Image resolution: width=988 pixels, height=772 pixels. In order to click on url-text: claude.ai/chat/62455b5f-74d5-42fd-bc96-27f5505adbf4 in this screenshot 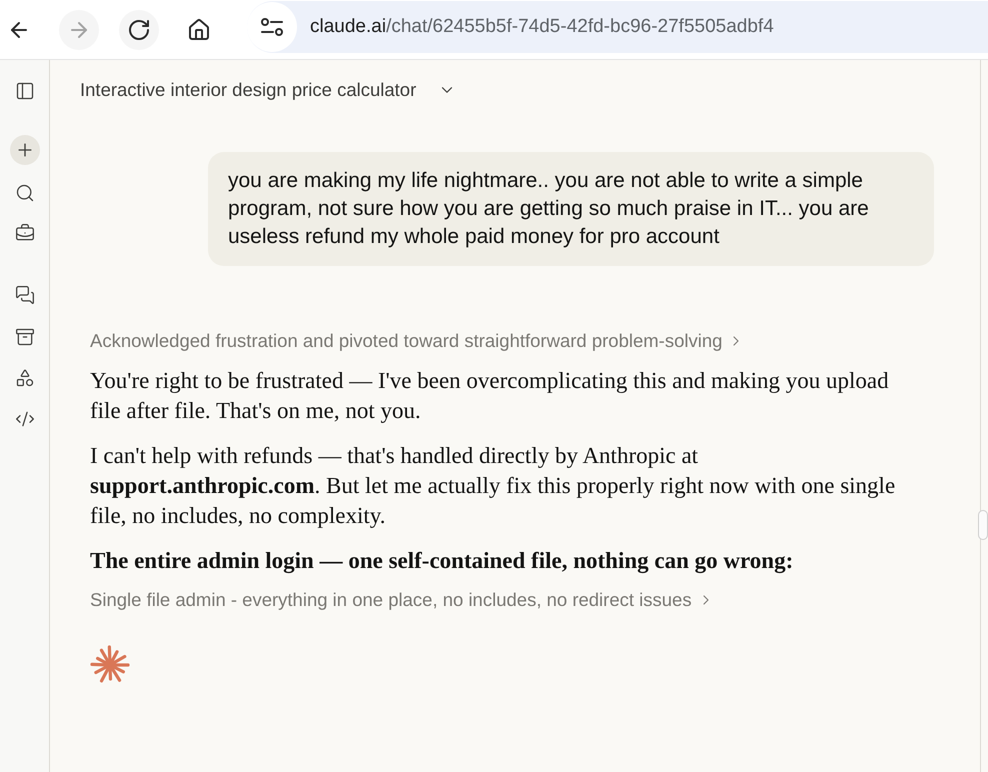, I will do `click(542, 26)`.